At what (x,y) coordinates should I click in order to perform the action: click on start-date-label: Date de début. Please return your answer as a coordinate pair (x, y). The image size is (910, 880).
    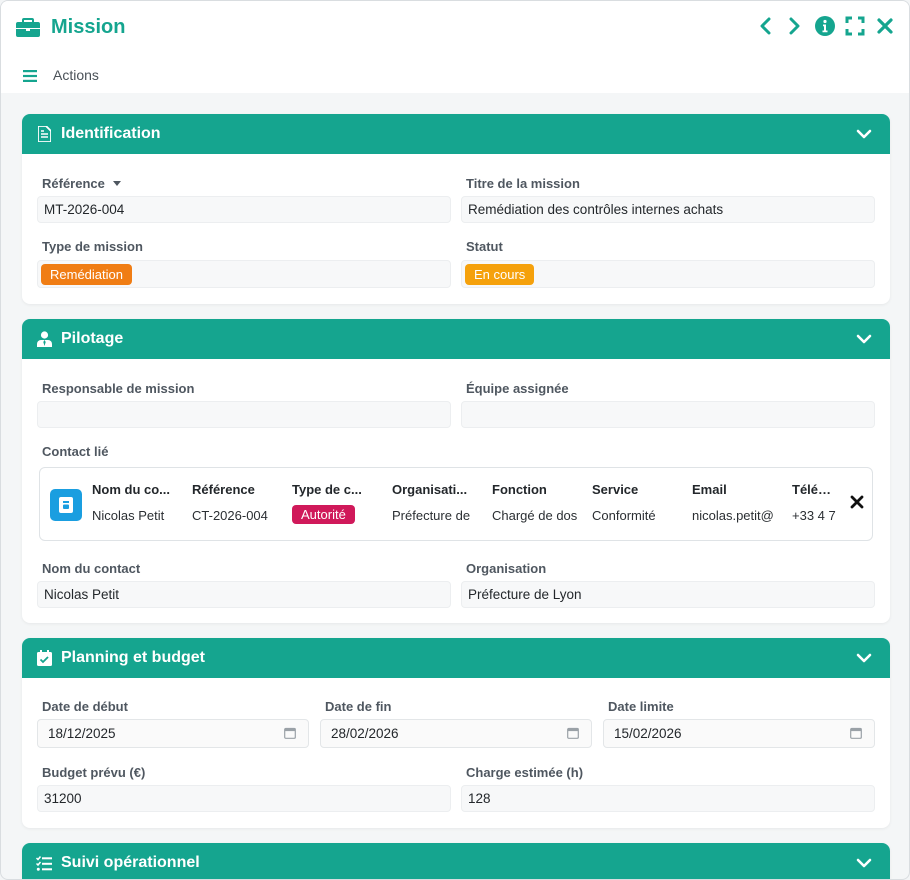
    Looking at the image, I should click on (85, 706).